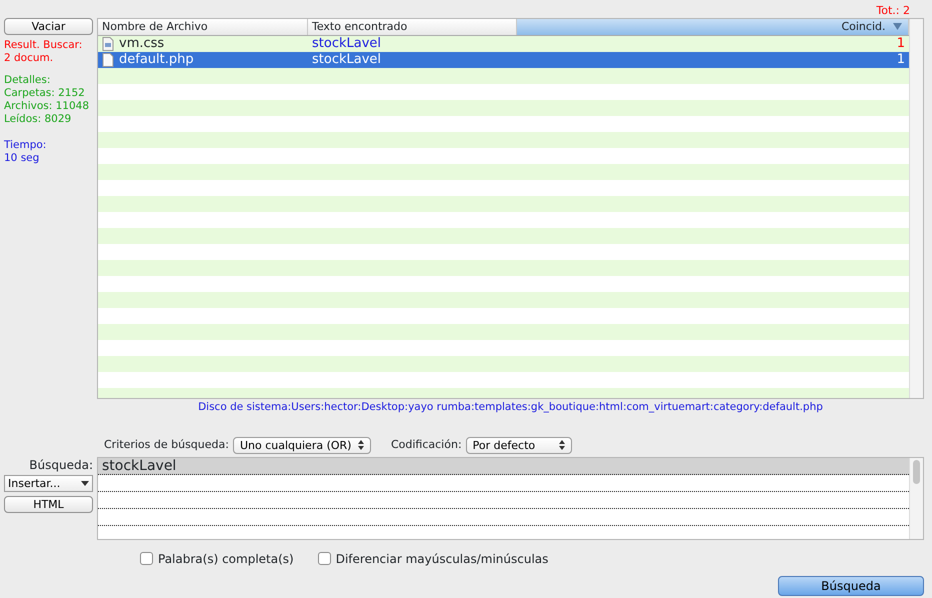  I want to click on field-label: Codificación:, so click(426, 445).